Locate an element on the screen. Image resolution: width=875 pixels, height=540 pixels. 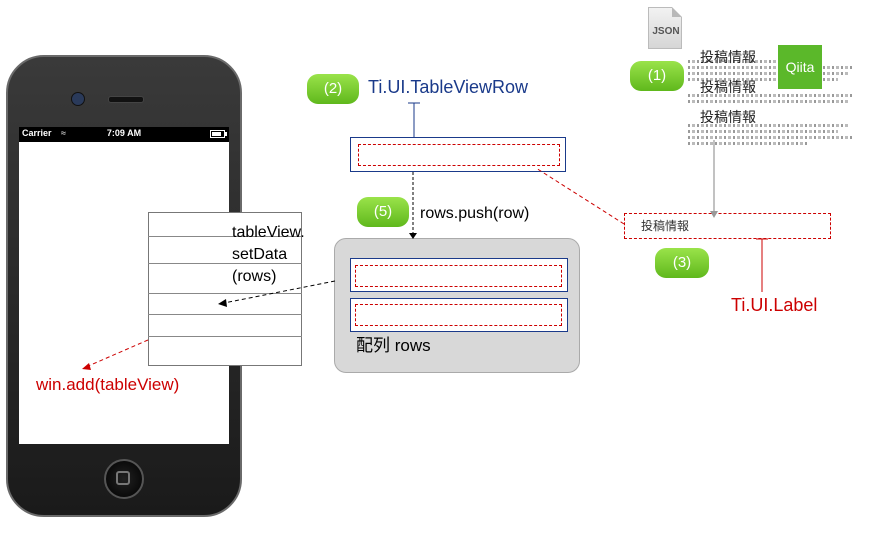
win-add-arrow is located at coordinates (117, 353).